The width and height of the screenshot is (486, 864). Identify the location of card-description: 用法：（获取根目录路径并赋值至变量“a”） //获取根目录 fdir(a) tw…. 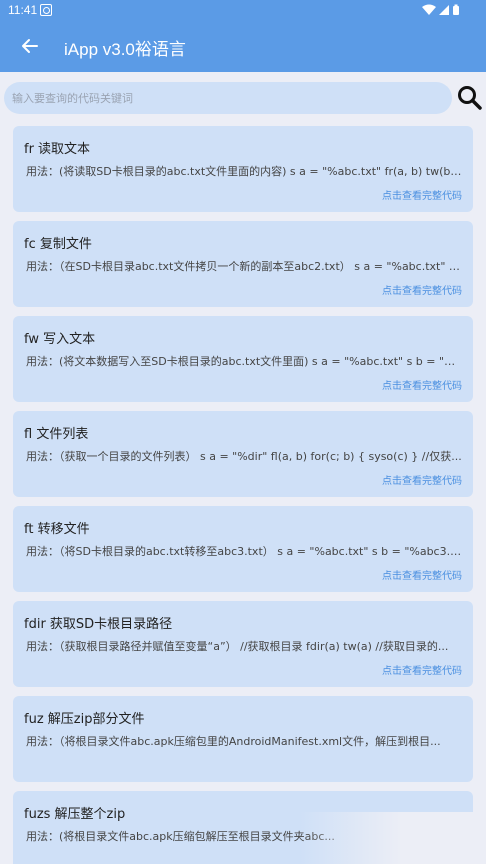
(237, 646).